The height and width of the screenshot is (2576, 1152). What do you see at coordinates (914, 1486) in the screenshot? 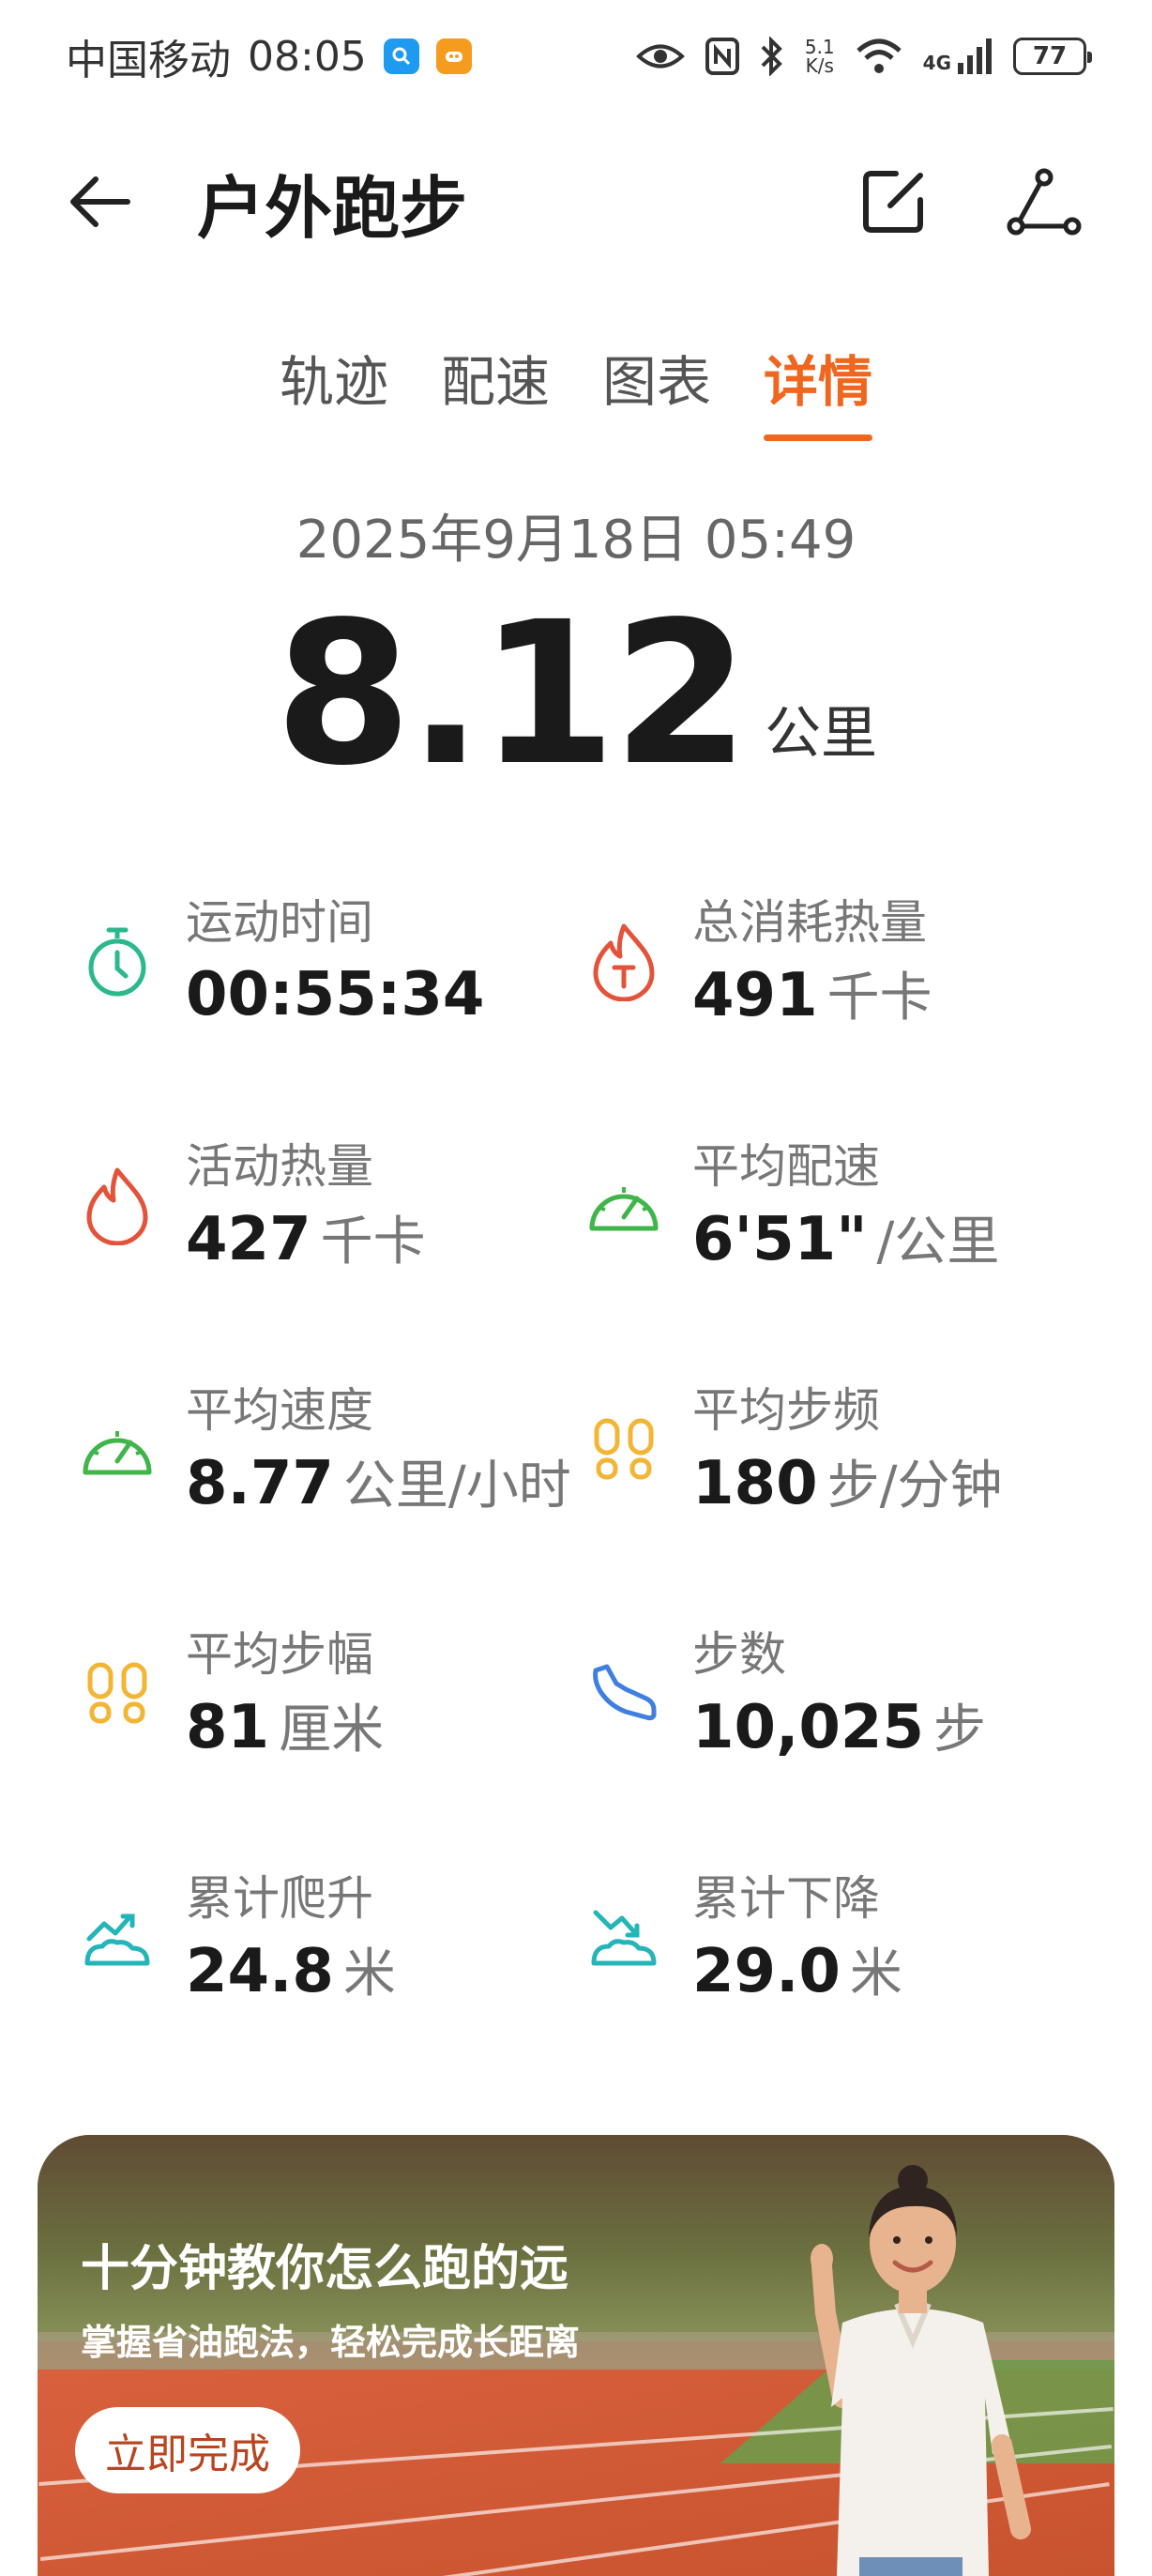
I see `stat-unit: 步/分钟` at bounding box center [914, 1486].